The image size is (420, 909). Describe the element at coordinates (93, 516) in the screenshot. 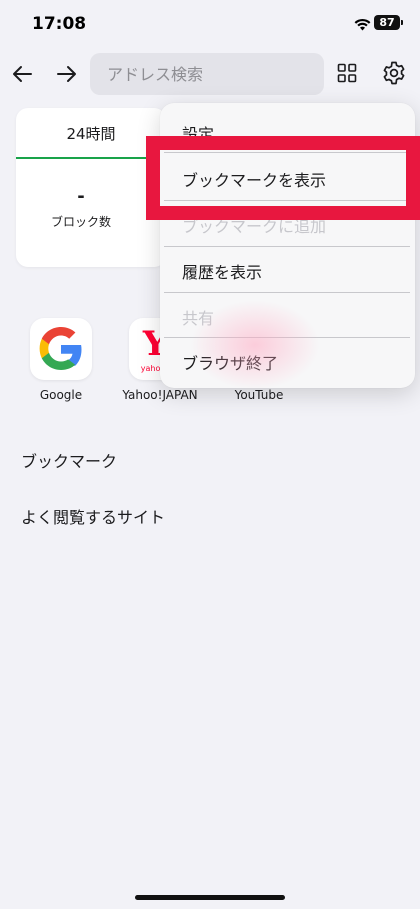

I see `frequent-sites-section-title: よく閲覧するサイト` at that location.